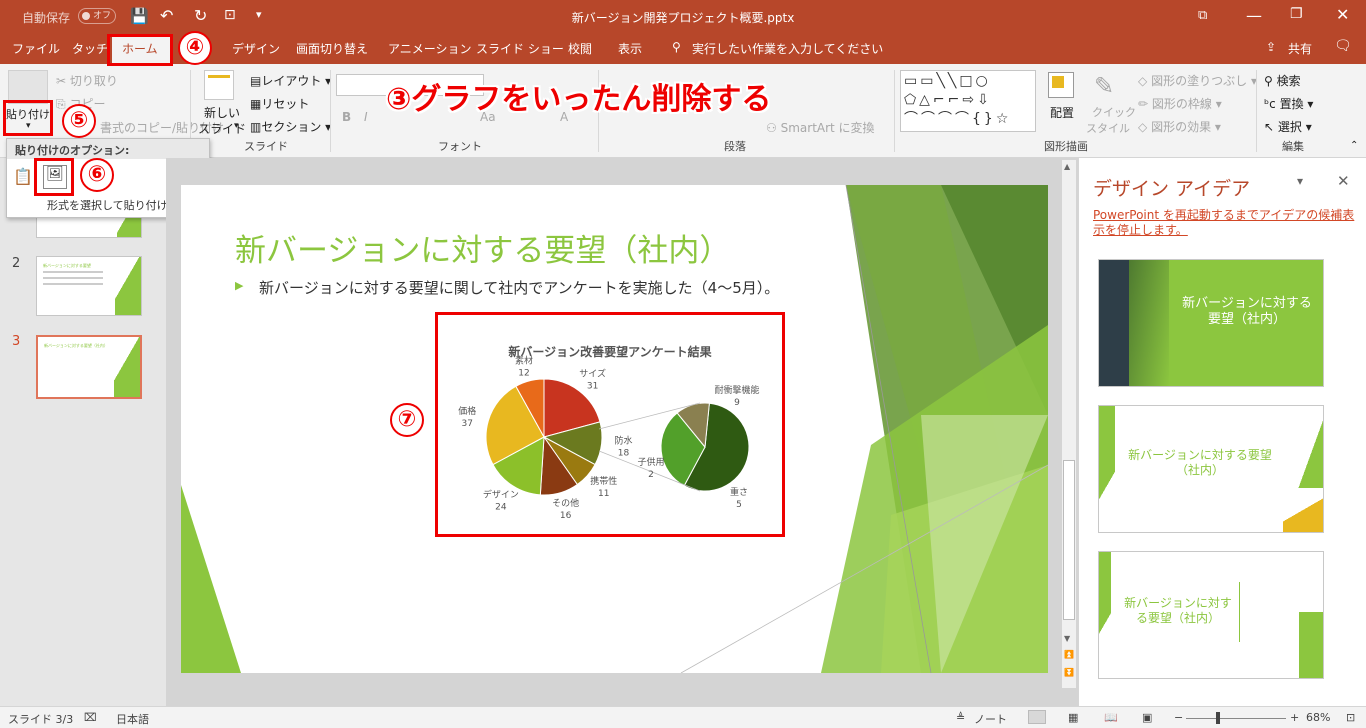 This screenshot has height=728, width=1366. What do you see at coordinates (28, 118) in the screenshot?
I see `highlight-paste-button` at bounding box center [28, 118].